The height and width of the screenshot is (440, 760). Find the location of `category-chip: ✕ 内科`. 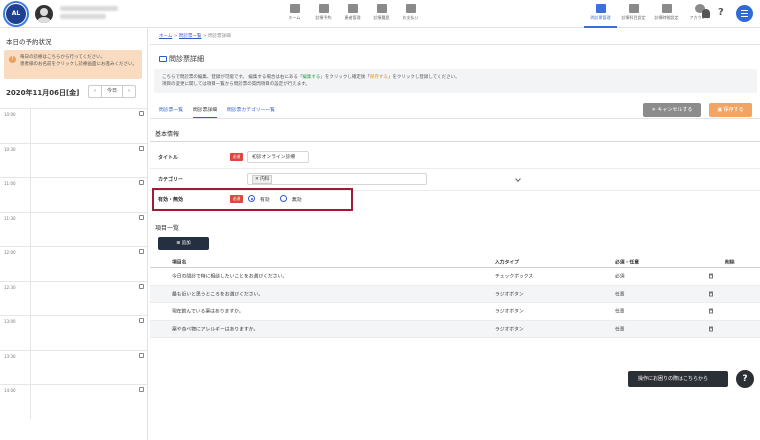

category-chip: ✕ 内科 is located at coordinates (262, 179).